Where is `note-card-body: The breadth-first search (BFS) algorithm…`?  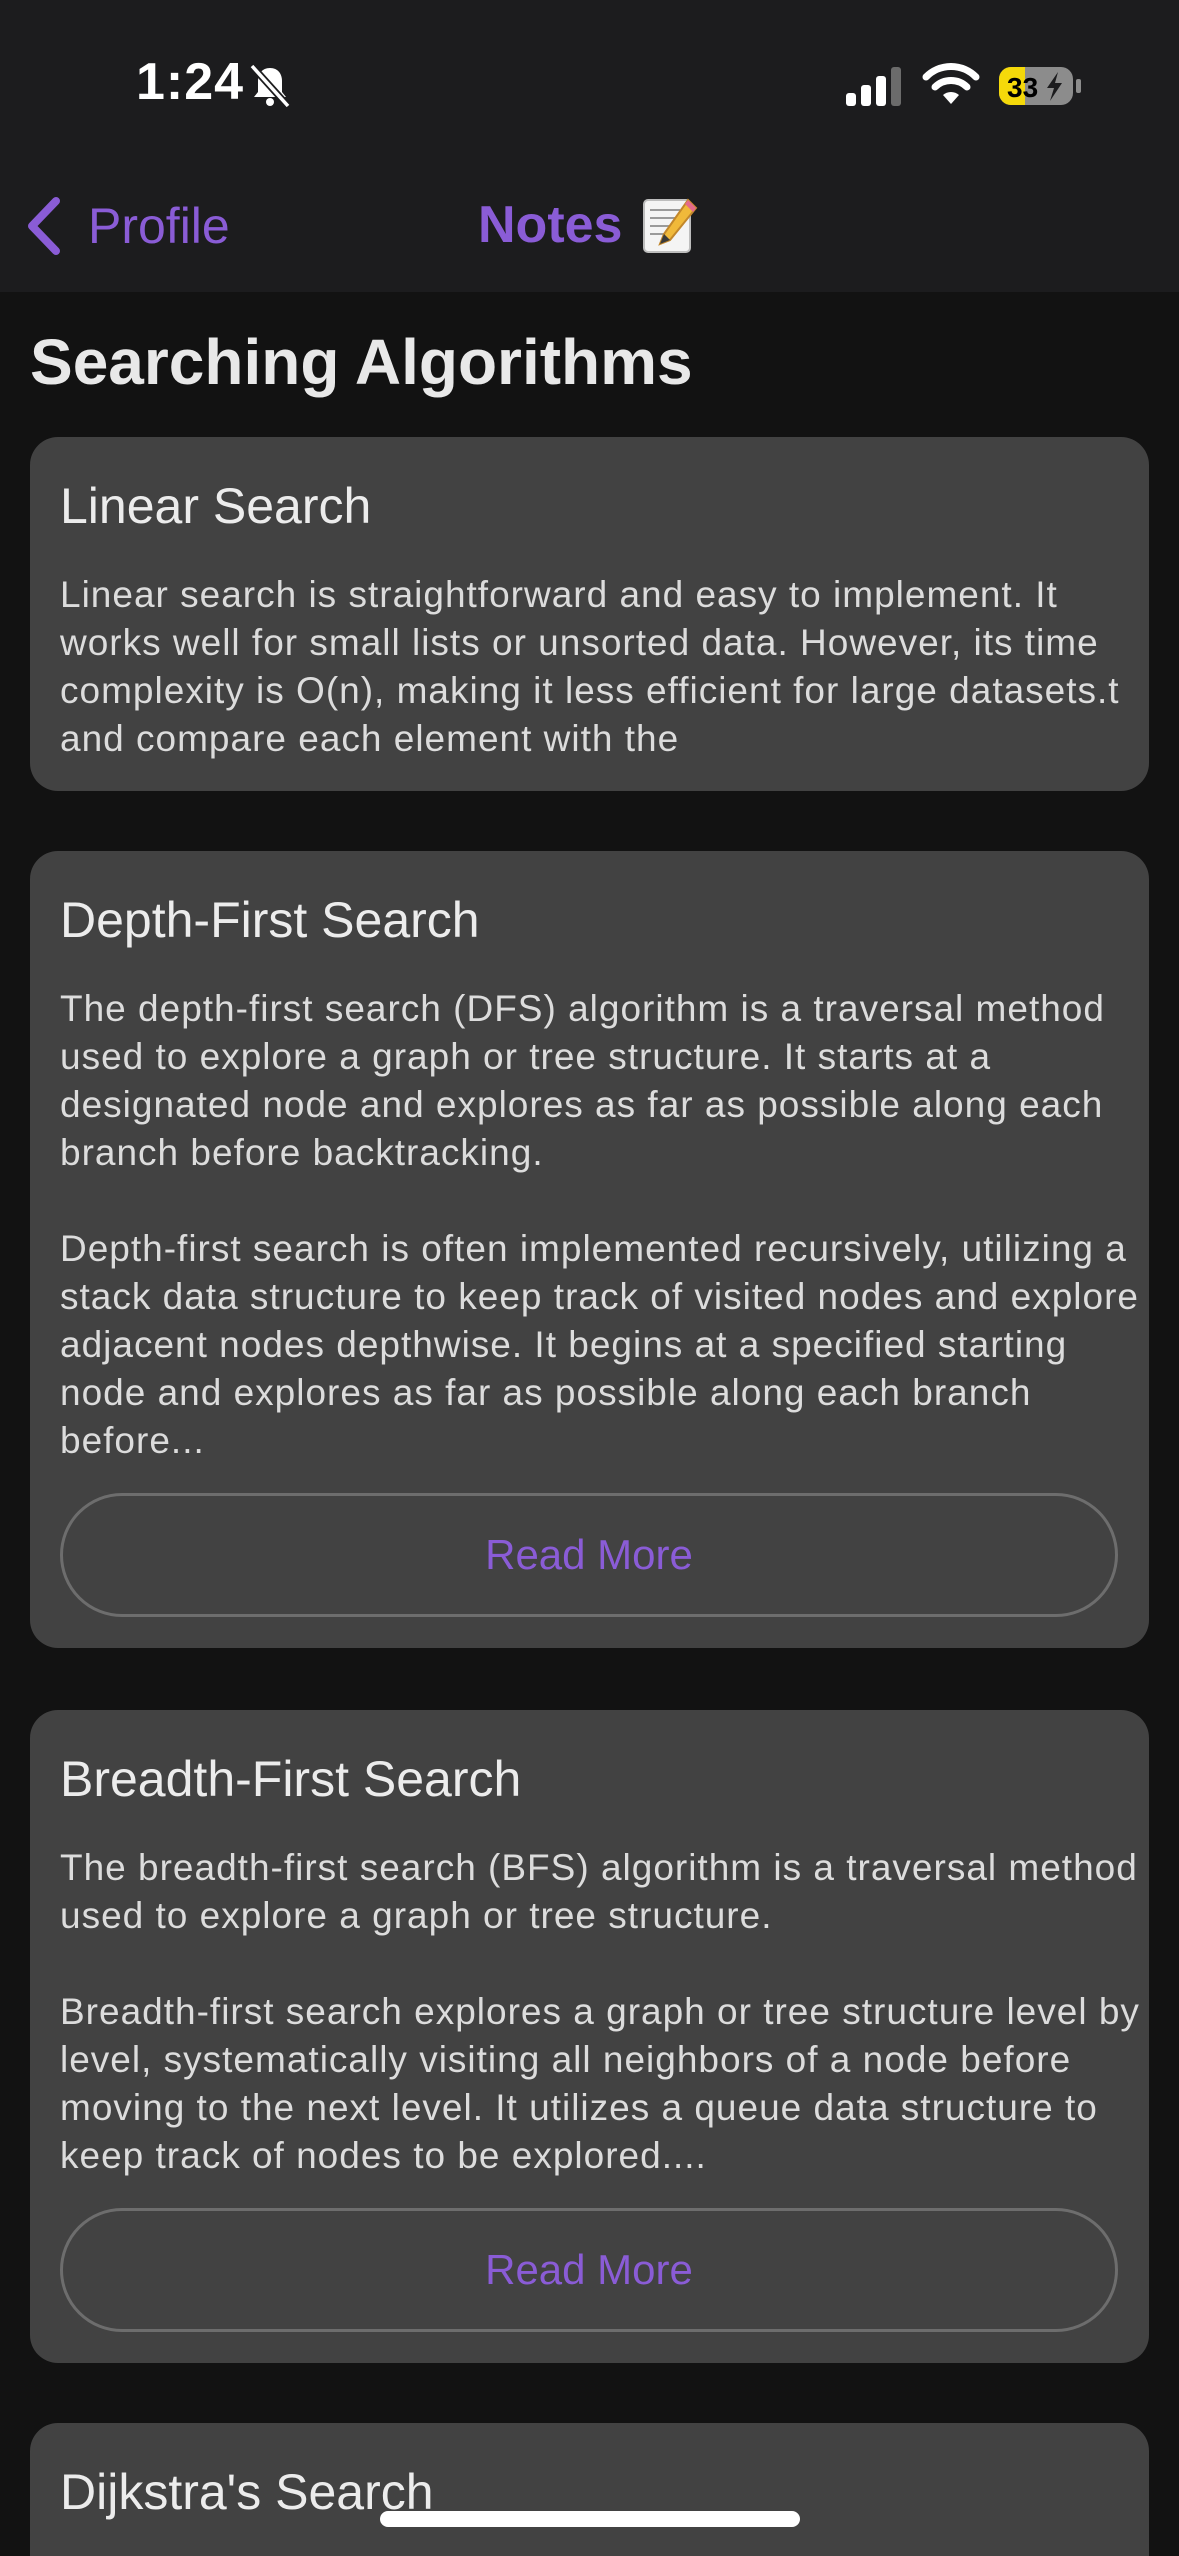 note-card-body: The breadth-first search (BFS) algorithm… is located at coordinates (600, 2011).